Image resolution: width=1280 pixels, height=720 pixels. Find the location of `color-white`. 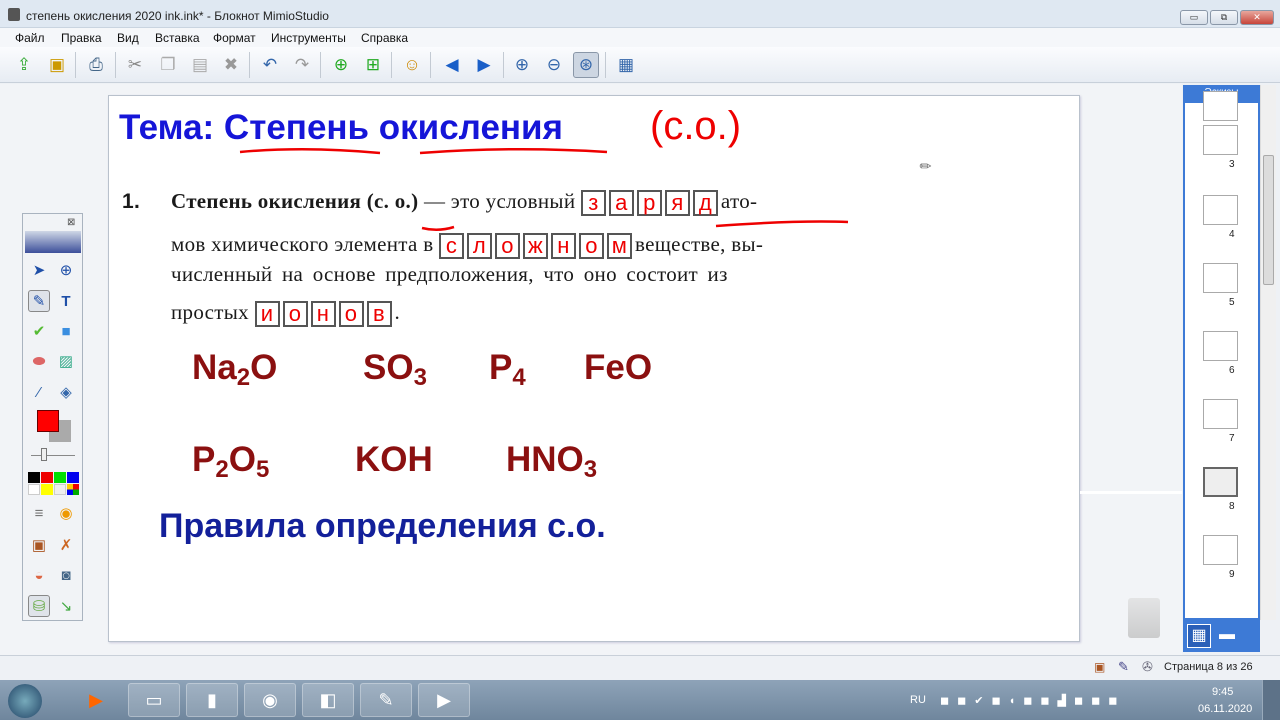

color-white is located at coordinates (34, 489).